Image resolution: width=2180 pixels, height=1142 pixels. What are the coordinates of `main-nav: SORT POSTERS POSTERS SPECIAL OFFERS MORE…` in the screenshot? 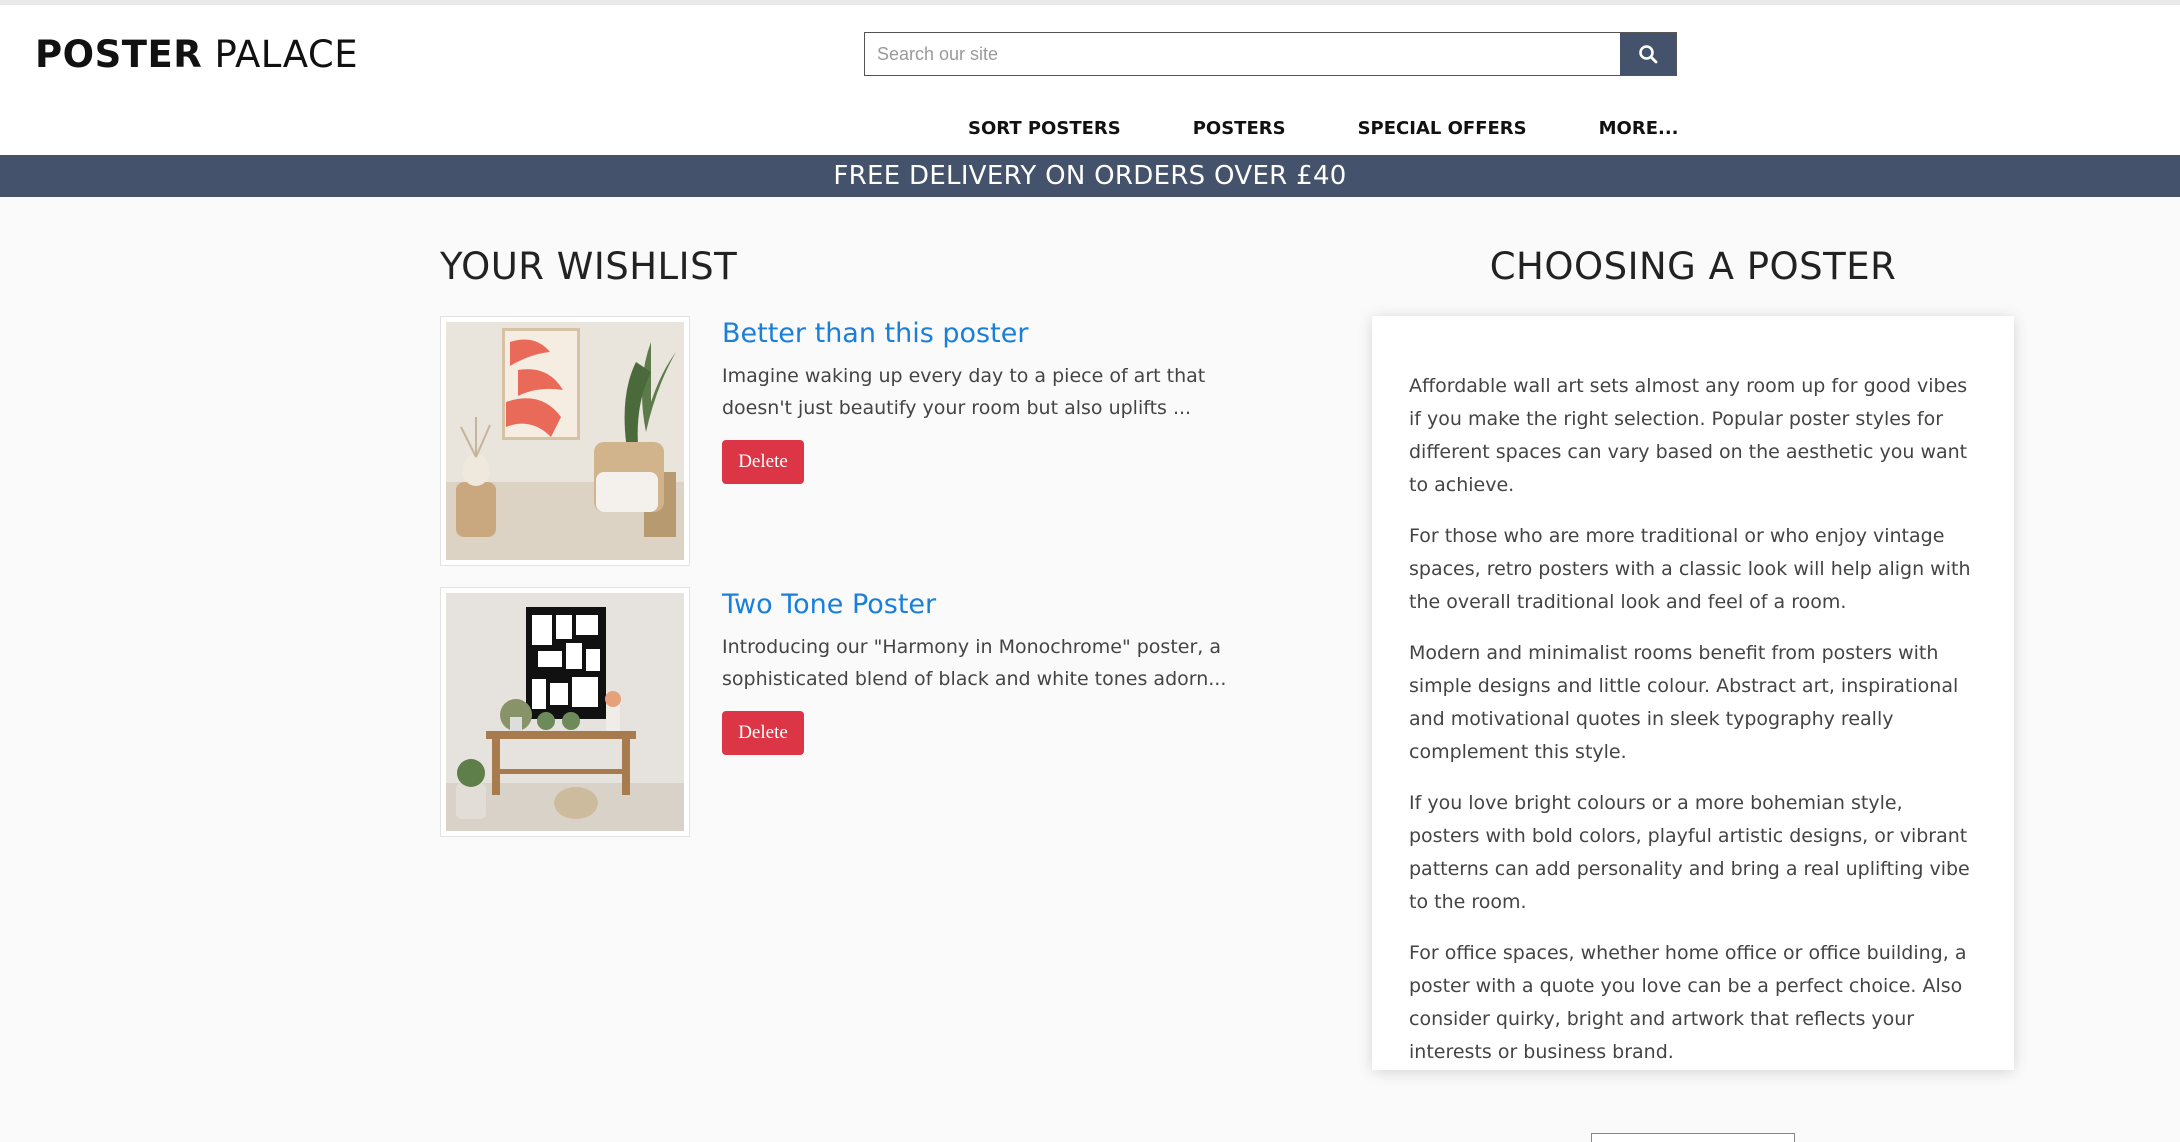 It's located at (1323, 128).